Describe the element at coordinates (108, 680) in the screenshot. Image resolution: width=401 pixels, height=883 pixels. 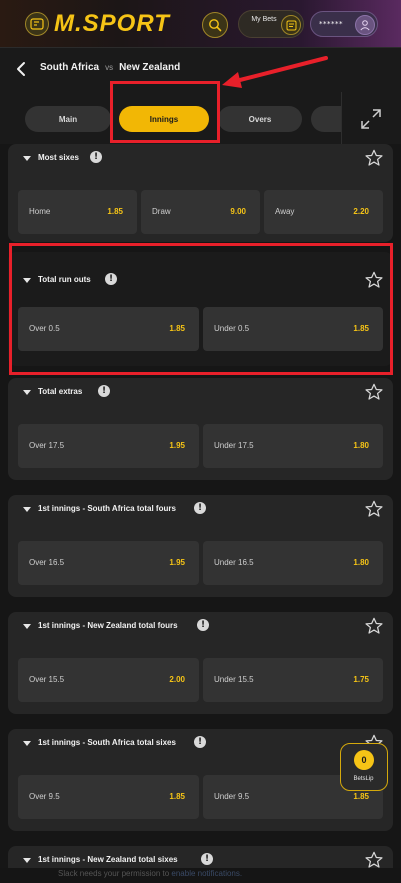
I see `odds-button: Over 15.5 2.00` at that location.